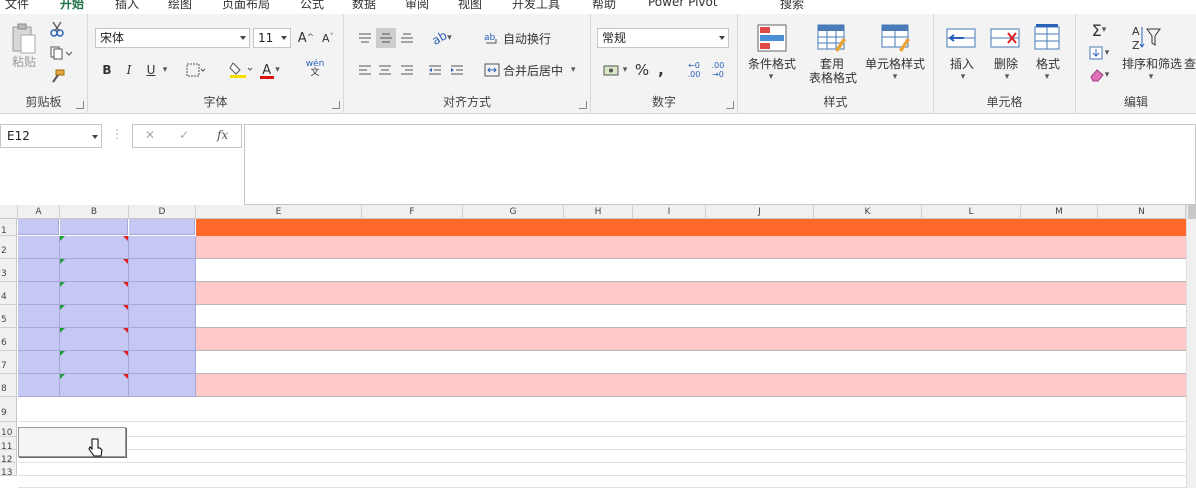  Describe the element at coordinates (971, 212) in the screenshot. I see `column-header-l: L` at that location.